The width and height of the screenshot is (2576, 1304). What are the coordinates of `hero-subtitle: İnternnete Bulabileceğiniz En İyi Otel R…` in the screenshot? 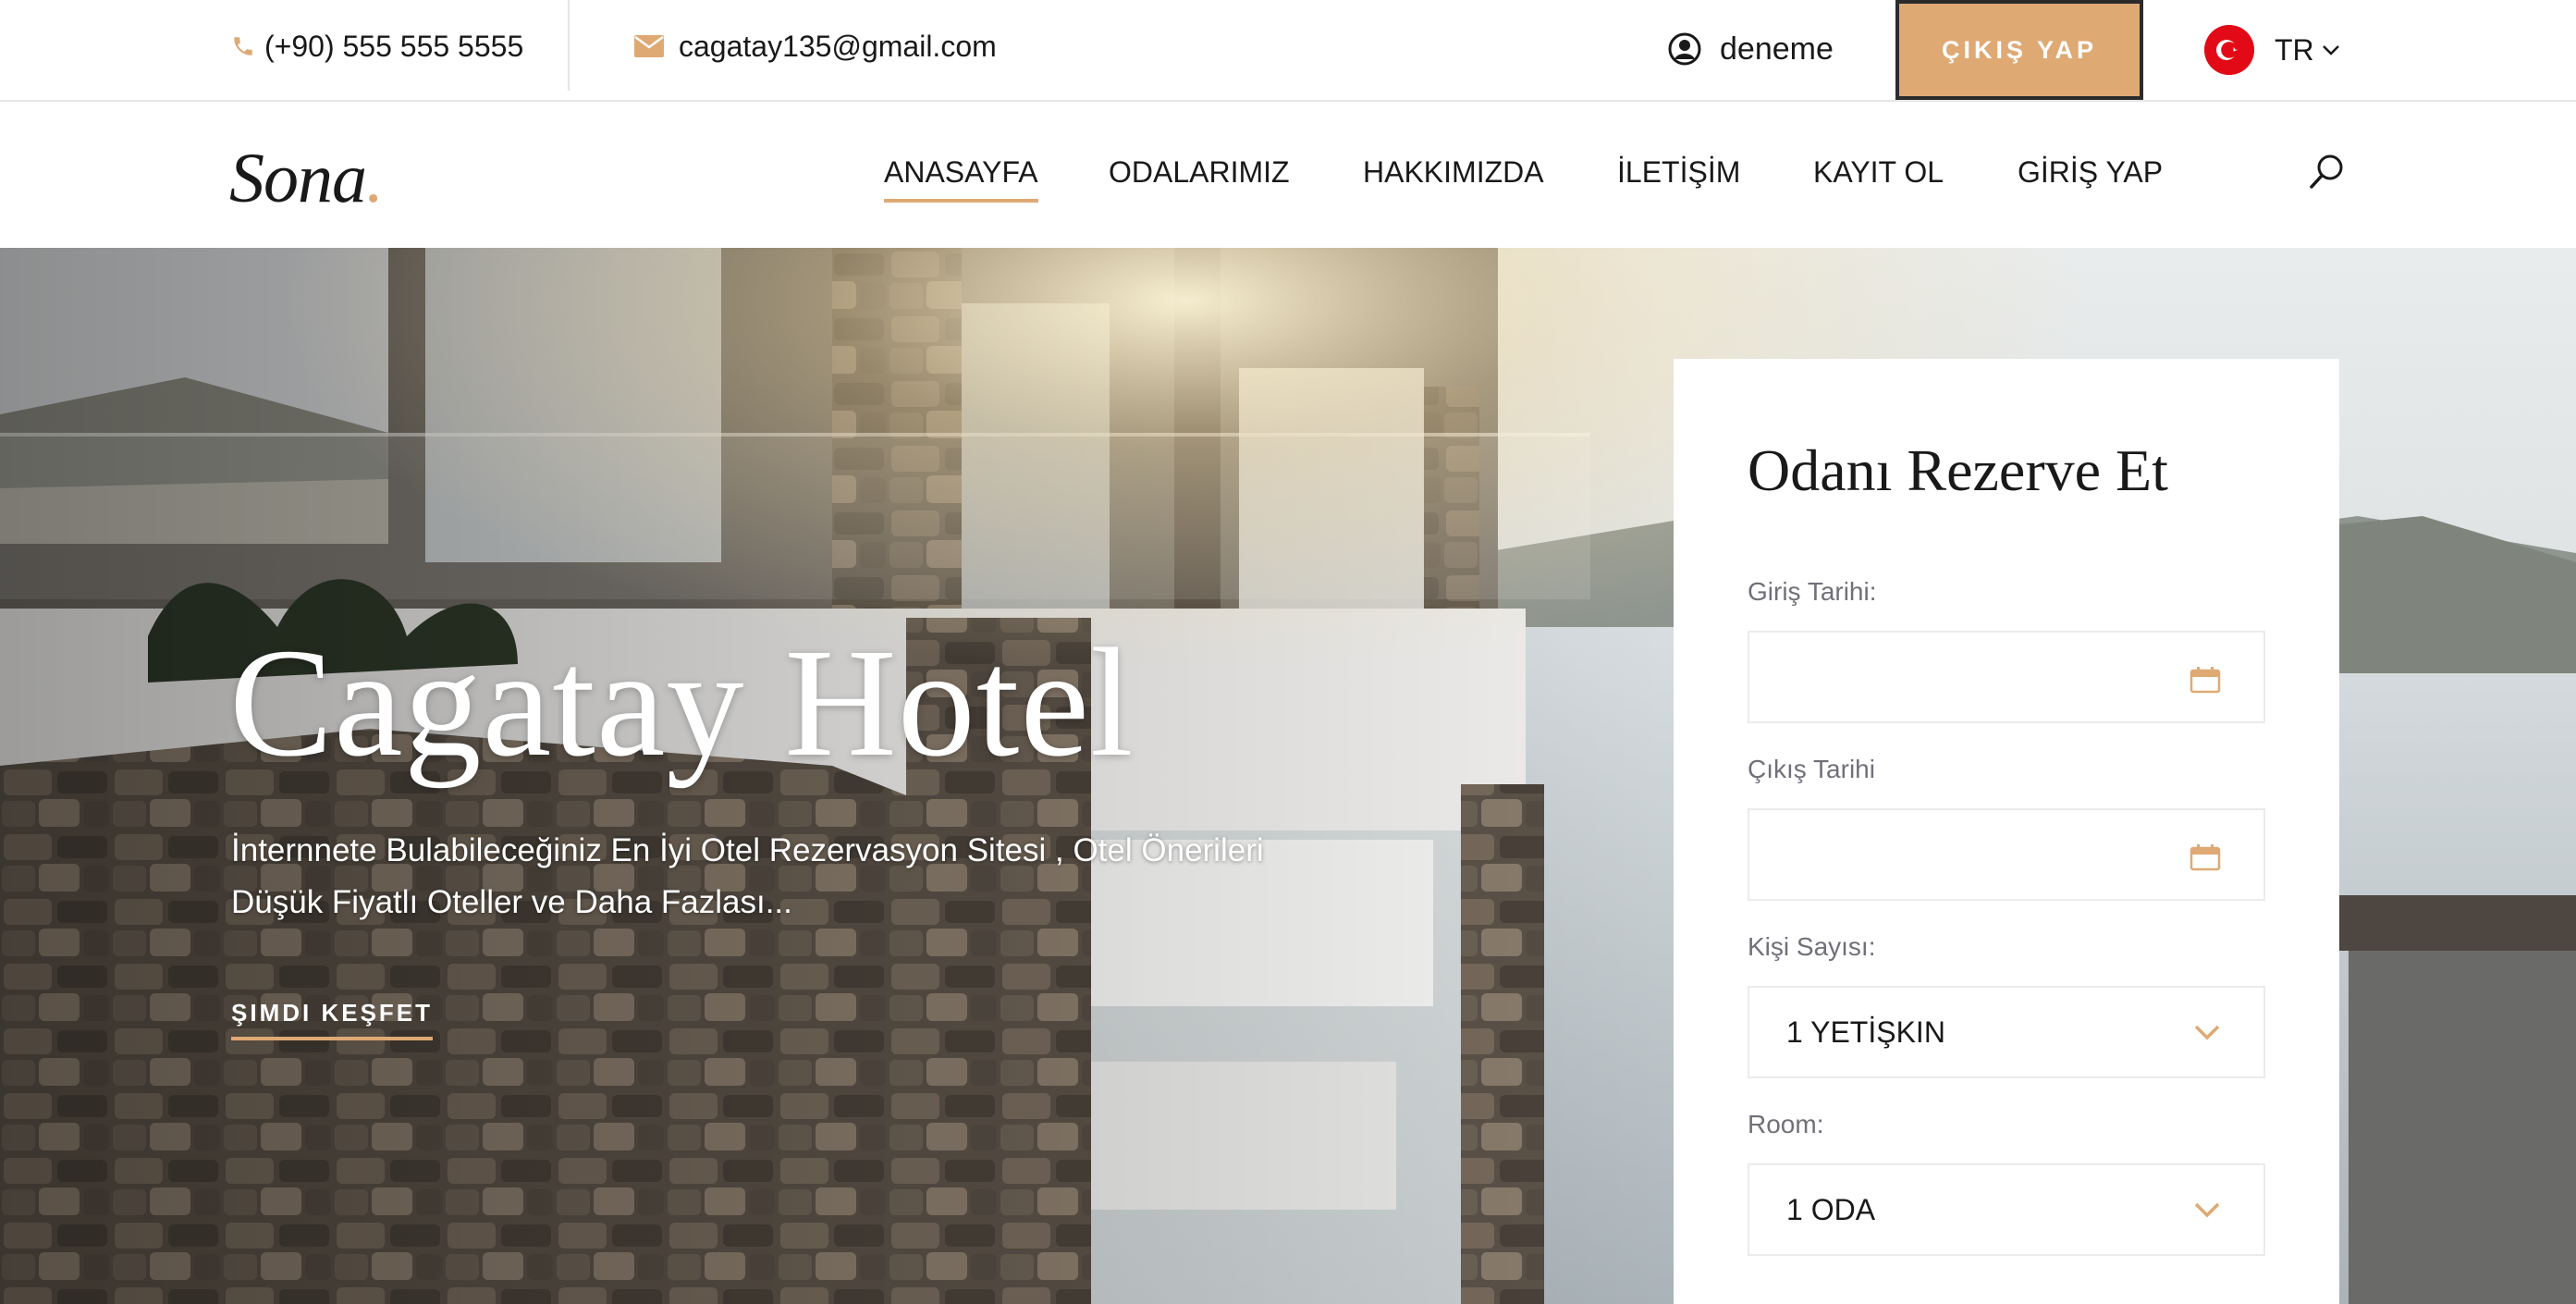 It's located at (747, 876).